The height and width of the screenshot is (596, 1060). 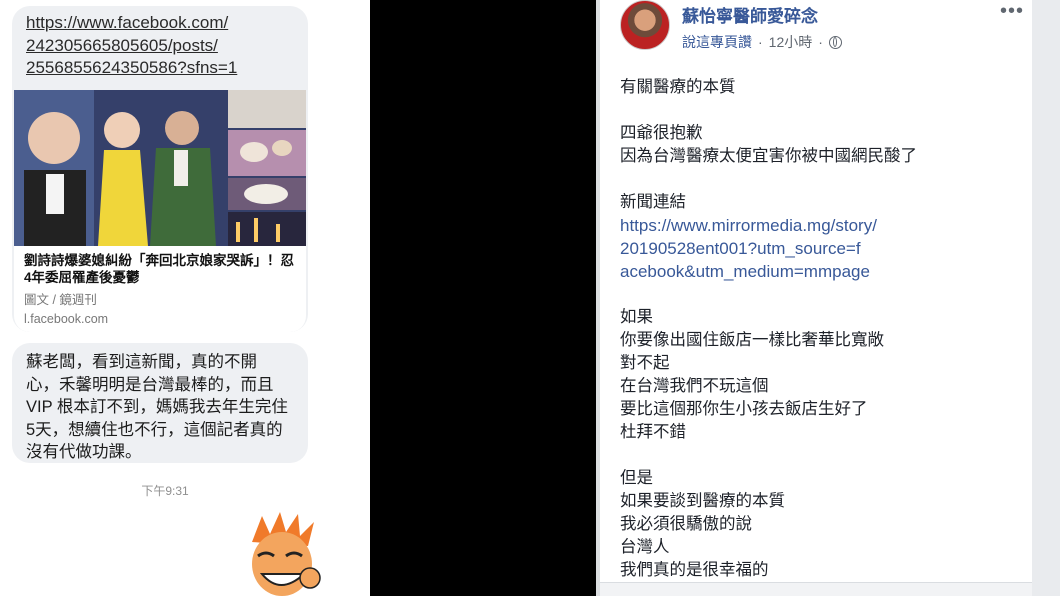 I want to click on post-text-line: 對不起, so click(x=645, y=363).